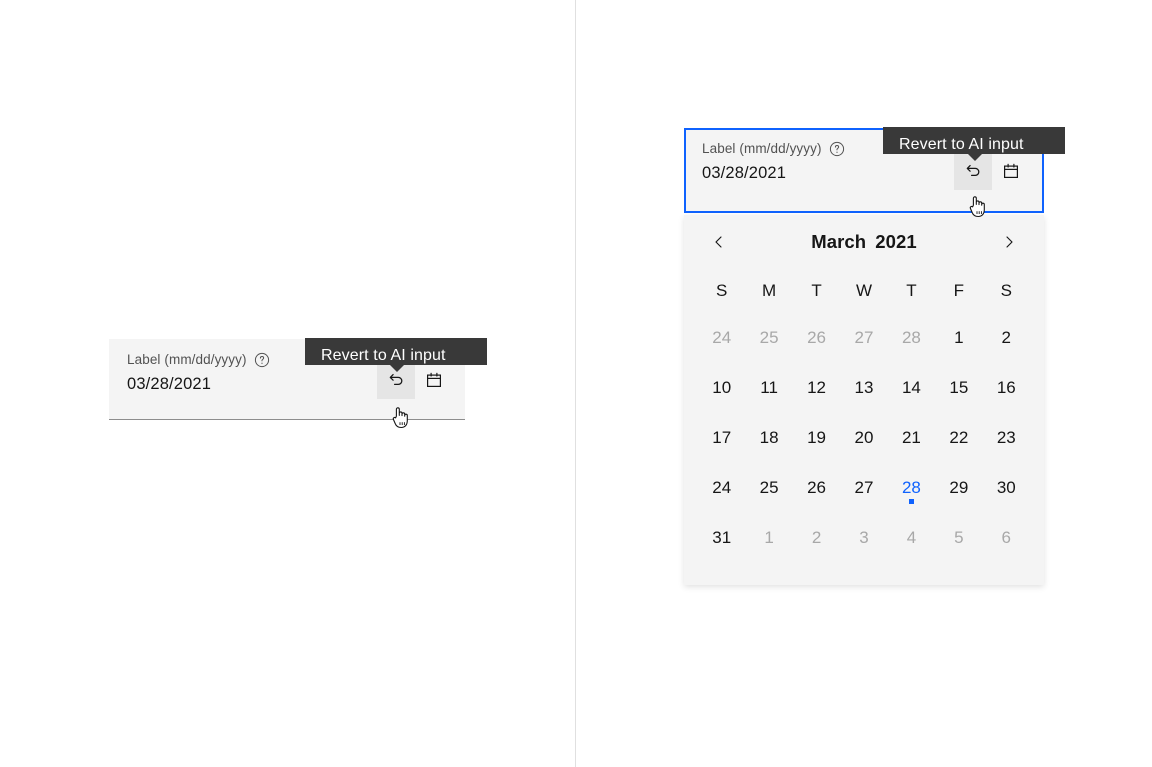 The width and height of the screenshot is (1152, 767). I want to click on calendar-day: 19, so click(816, 438).